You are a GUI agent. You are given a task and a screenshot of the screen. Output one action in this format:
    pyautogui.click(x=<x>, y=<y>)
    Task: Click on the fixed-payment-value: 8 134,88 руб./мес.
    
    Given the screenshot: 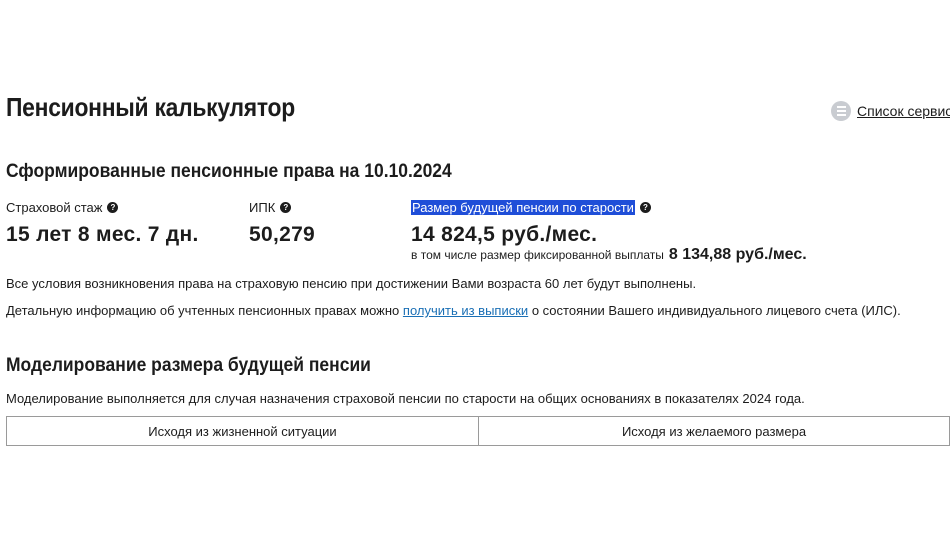 What is the action you would take?
    pyautogui.click(x=737, y=254)
    